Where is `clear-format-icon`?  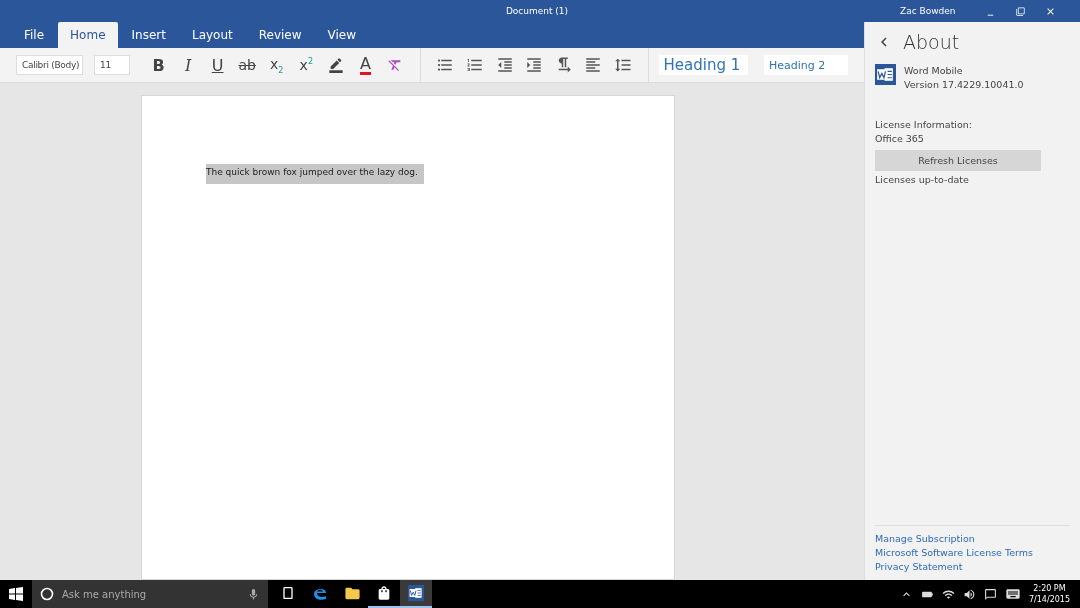
clear-format-icon is located at coordinates (395, 65).